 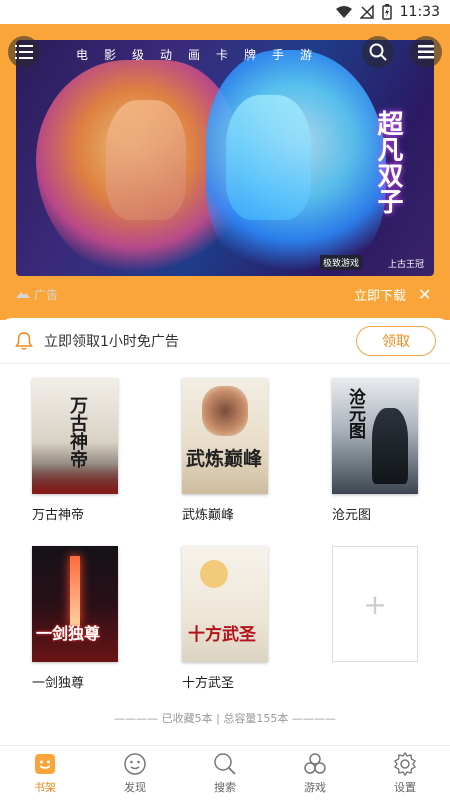 What do you see at coordinates (202, 55) in the screenshot?
I see `banner-caption: 电影级动画卡牌手游` at bounding box center [202, 55].